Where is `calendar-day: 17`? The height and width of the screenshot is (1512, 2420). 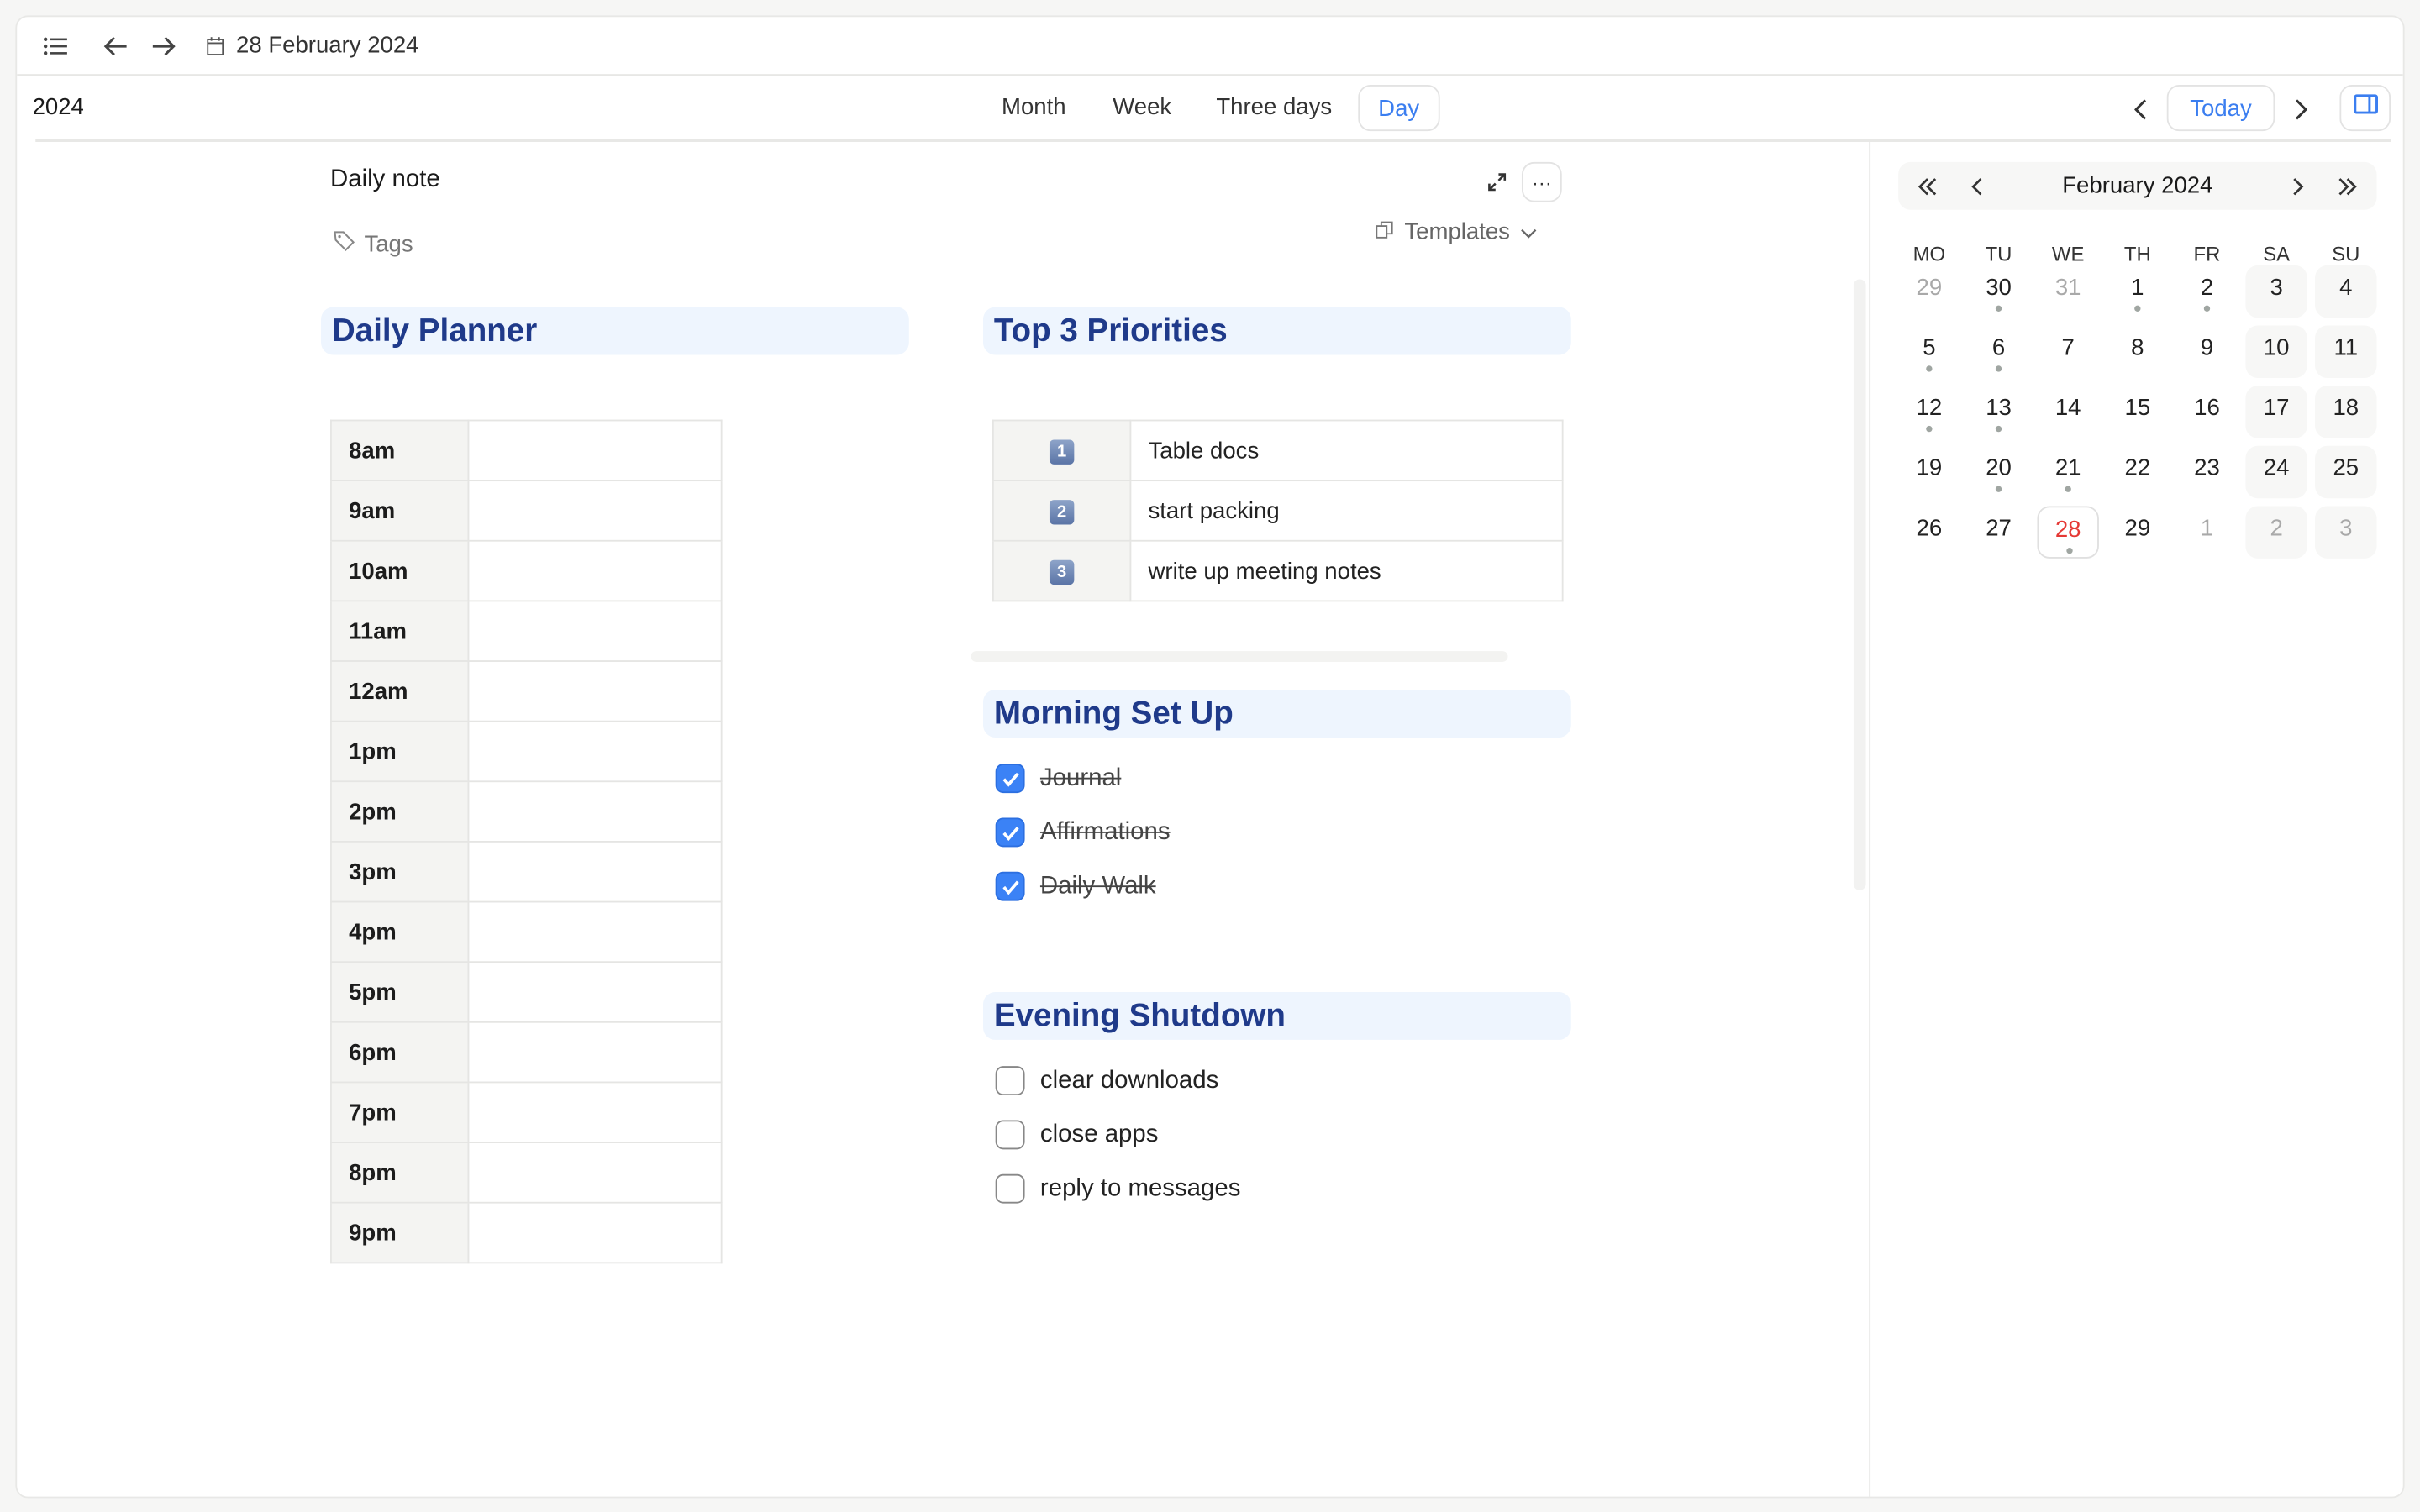 calendar-day: 17 is located at coordinates (2276, 412).